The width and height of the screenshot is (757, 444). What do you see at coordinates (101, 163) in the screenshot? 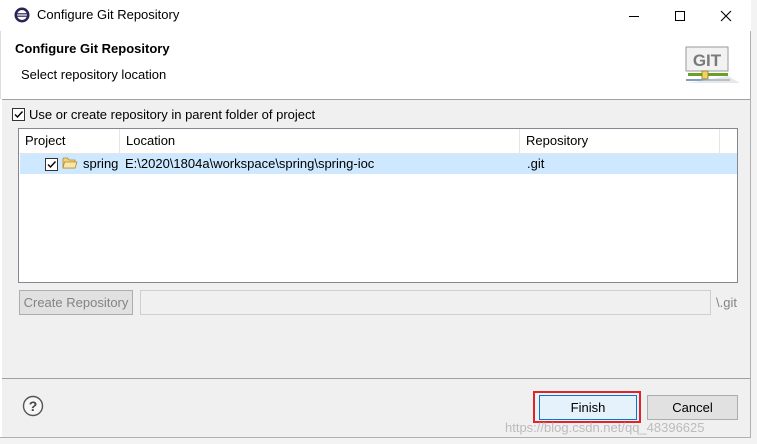
I see `row-project-name: spring` at bounding box center [101, 163].